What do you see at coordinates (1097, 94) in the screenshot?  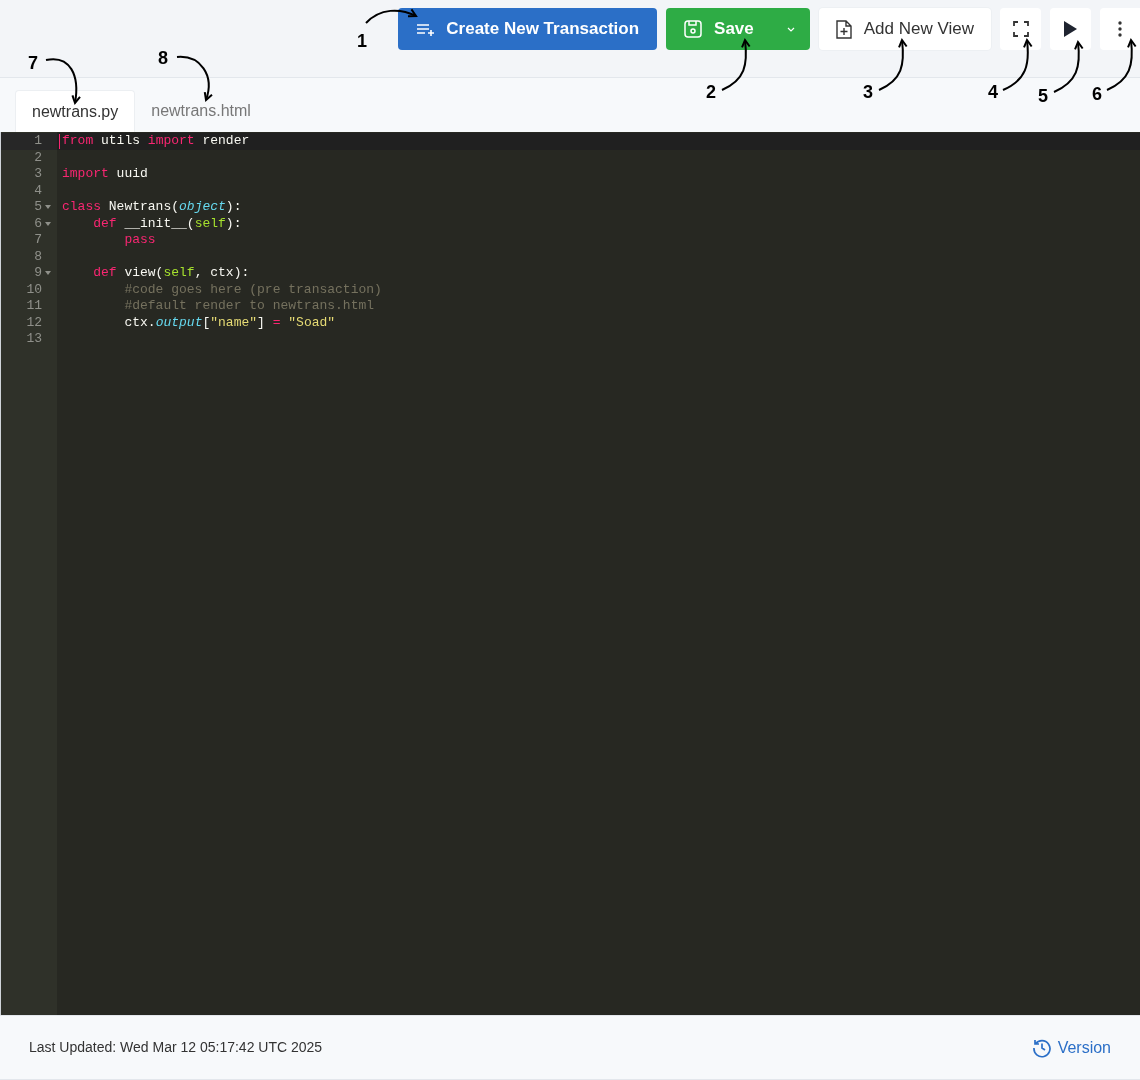 I see `annotation-number: 6` at bounding box center [1097, 94].